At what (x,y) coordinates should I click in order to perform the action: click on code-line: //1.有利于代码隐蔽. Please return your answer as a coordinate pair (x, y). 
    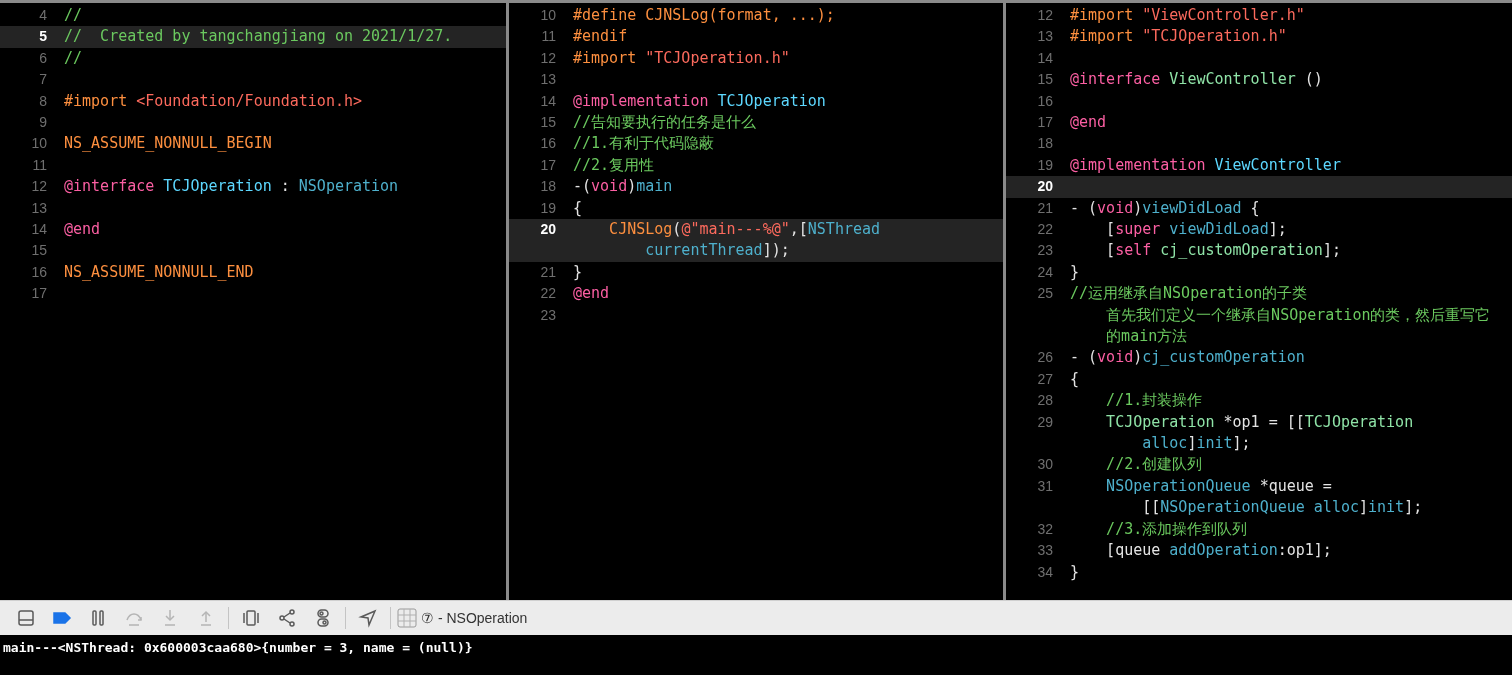
    Looking at the image, I should click on (644, 144).